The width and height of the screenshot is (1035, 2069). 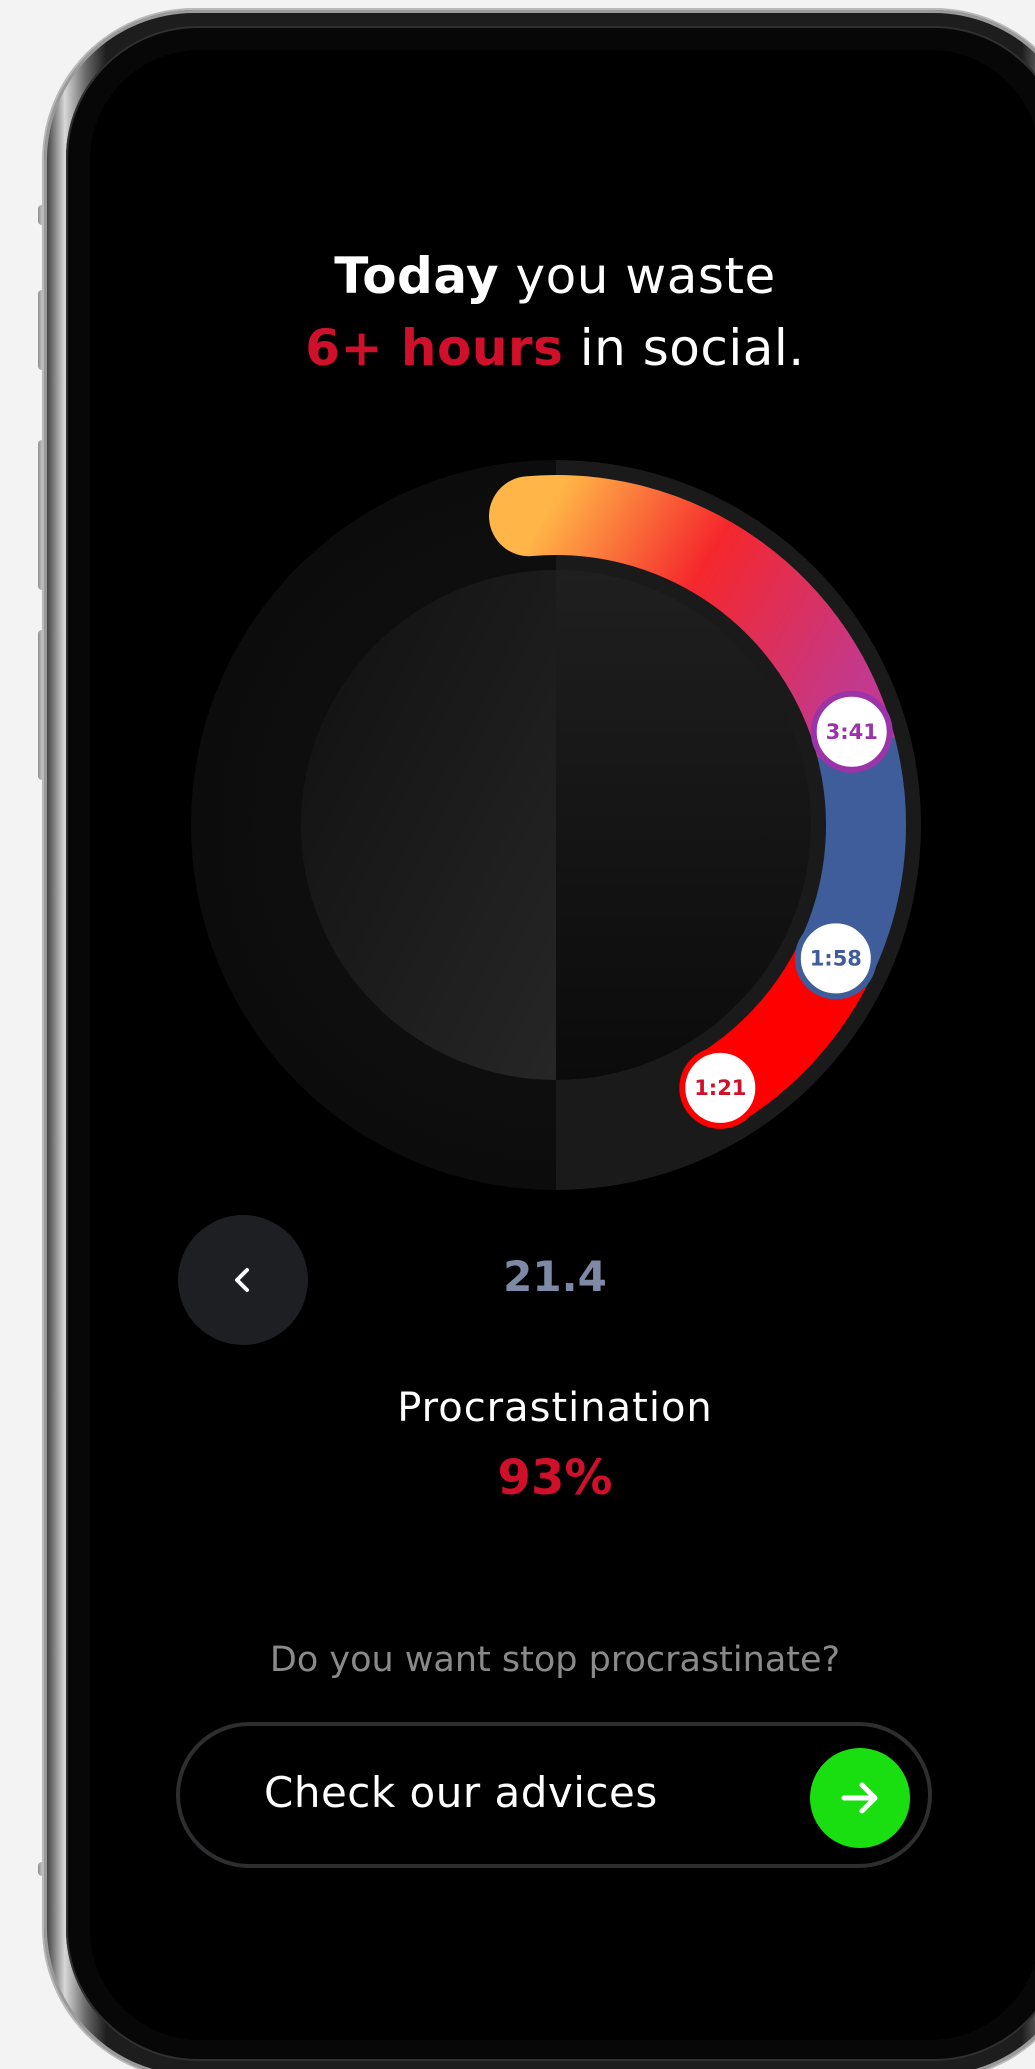 What do you see at coordinates (684, 348) in the screenshot?
I see `title-context: in social.` at bounding box center [684, 348].